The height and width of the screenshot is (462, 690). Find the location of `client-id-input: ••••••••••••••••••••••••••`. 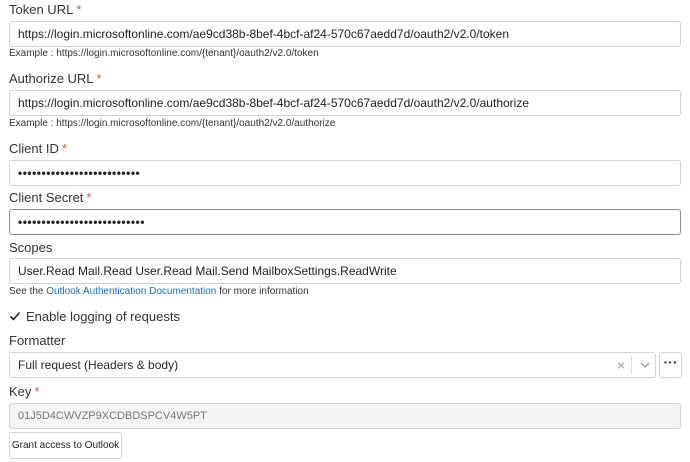

client-id-input: •••••••••••••••••••••••••• is located at coordinates (345, 173).